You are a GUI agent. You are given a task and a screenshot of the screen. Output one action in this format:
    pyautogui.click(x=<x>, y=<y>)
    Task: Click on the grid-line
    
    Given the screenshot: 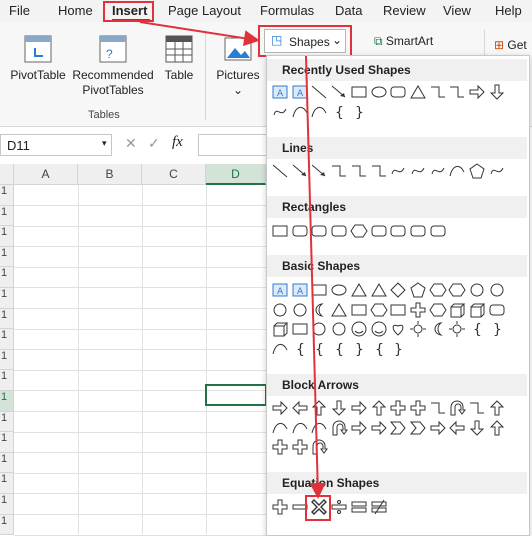 What is the action you would take?
    pyautogui.click(x=140, y=535)
    